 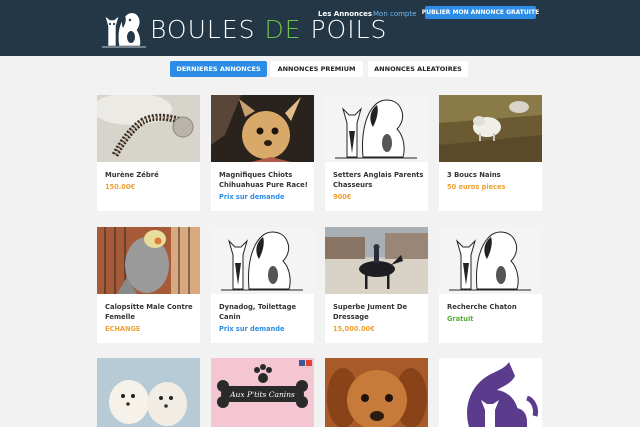 What do you see at coordinates (493, 307) in the screenshot?
I see `listing-title: Recherche Chaton` at bounding box center [493, 307].